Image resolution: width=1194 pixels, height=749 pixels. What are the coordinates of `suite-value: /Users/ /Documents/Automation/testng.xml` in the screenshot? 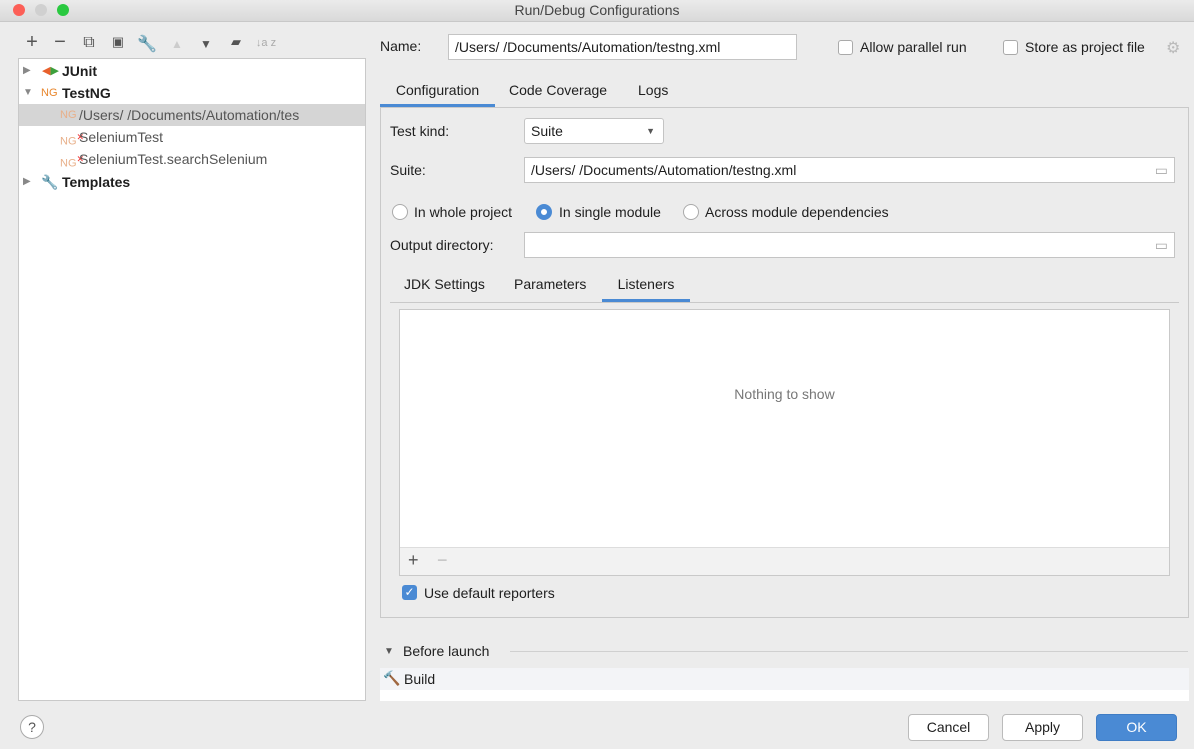 It's located at (664, 170).